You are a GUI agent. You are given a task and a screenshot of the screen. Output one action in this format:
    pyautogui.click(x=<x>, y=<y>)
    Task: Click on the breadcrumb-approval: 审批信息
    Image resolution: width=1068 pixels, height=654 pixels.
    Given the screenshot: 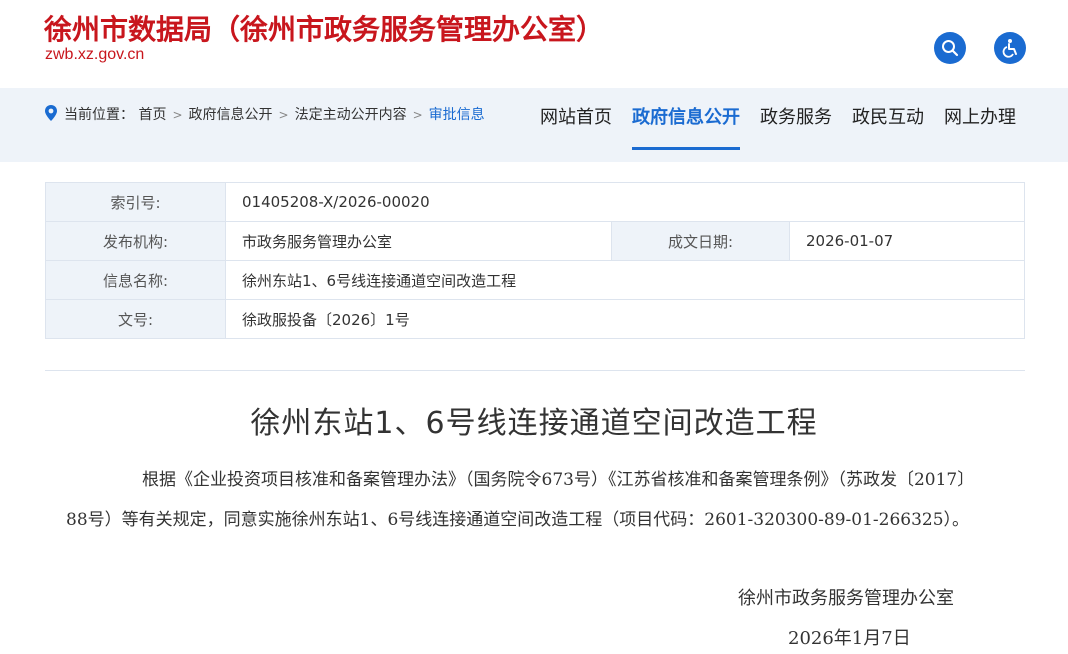 What is the action you would take?
    pyautogui.click(x=457, y=115)
    